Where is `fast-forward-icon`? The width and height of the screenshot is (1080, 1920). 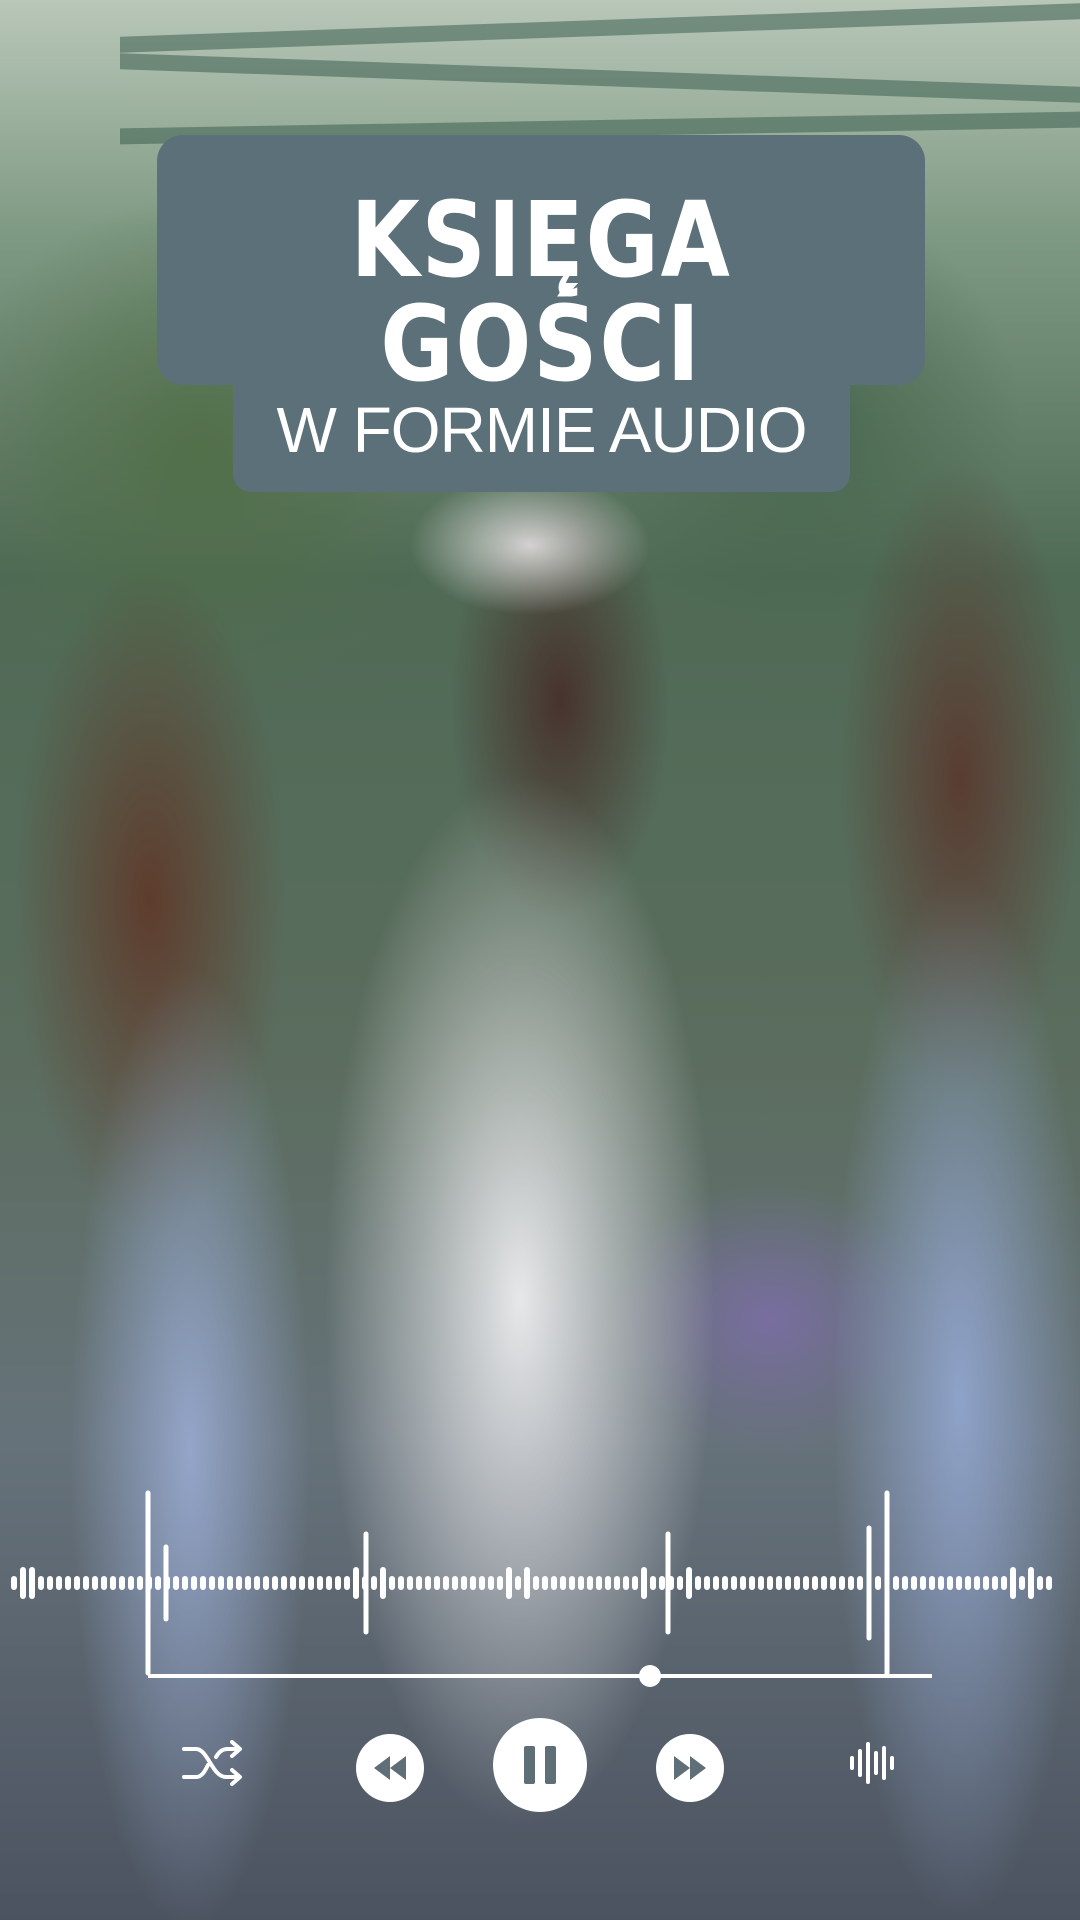
fast-forward-icon is located at coordinates (690, 1768).